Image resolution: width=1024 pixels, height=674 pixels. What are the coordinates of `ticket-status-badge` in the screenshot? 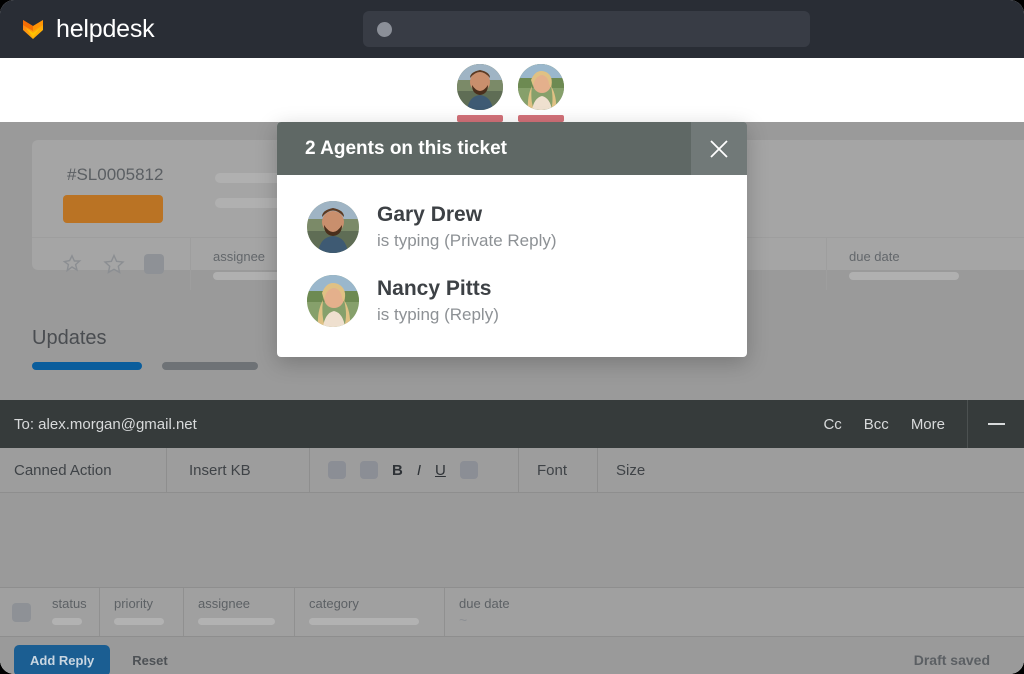 It's located at (113, 209).